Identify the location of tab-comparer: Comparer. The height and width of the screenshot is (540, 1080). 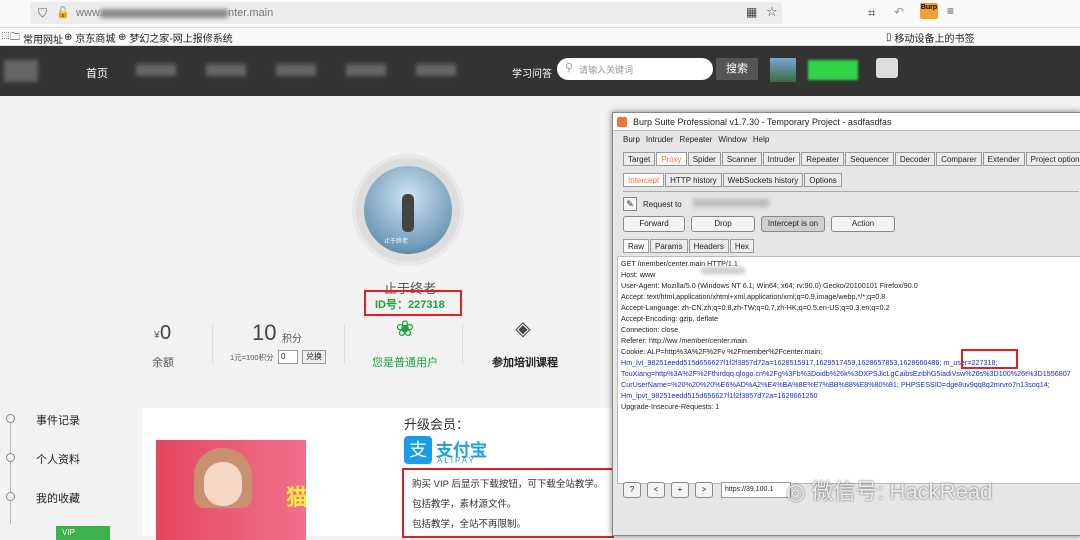
(959, 159).